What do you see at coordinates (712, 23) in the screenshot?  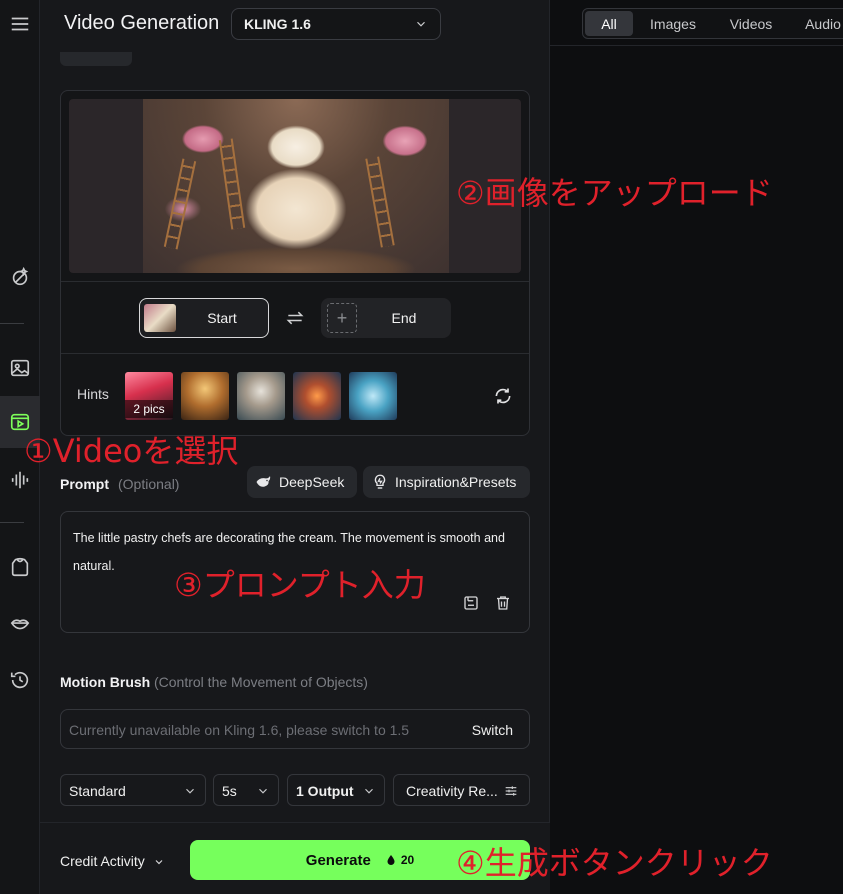 I see `filter-tabs: All Images Videos Audio` at bounding box center [712, 23].